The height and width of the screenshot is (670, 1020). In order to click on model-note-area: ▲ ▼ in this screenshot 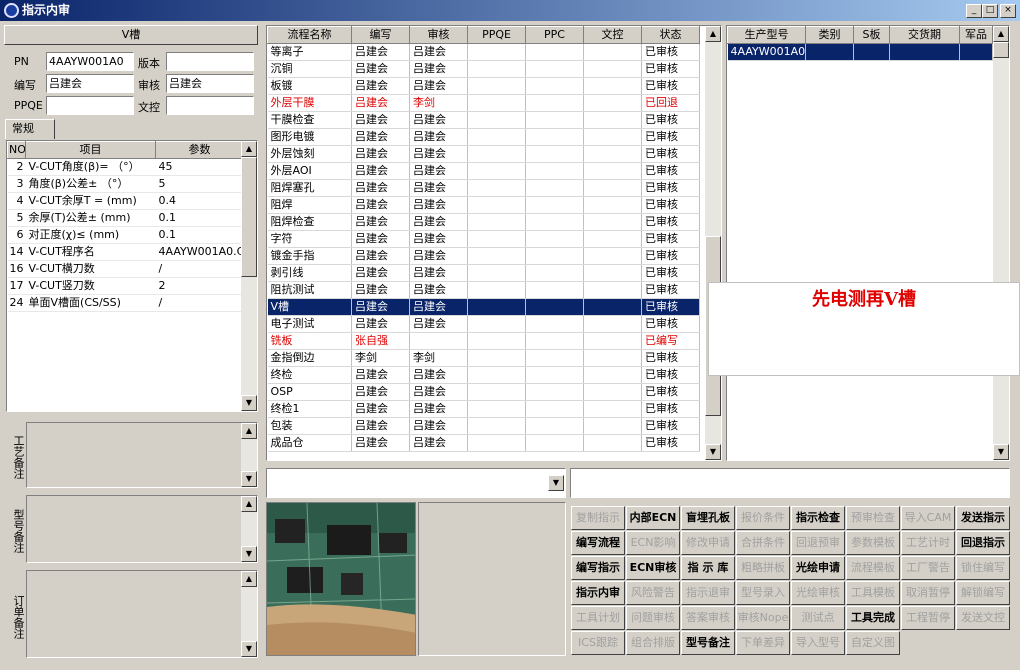, I will do `click(142, 529)`.